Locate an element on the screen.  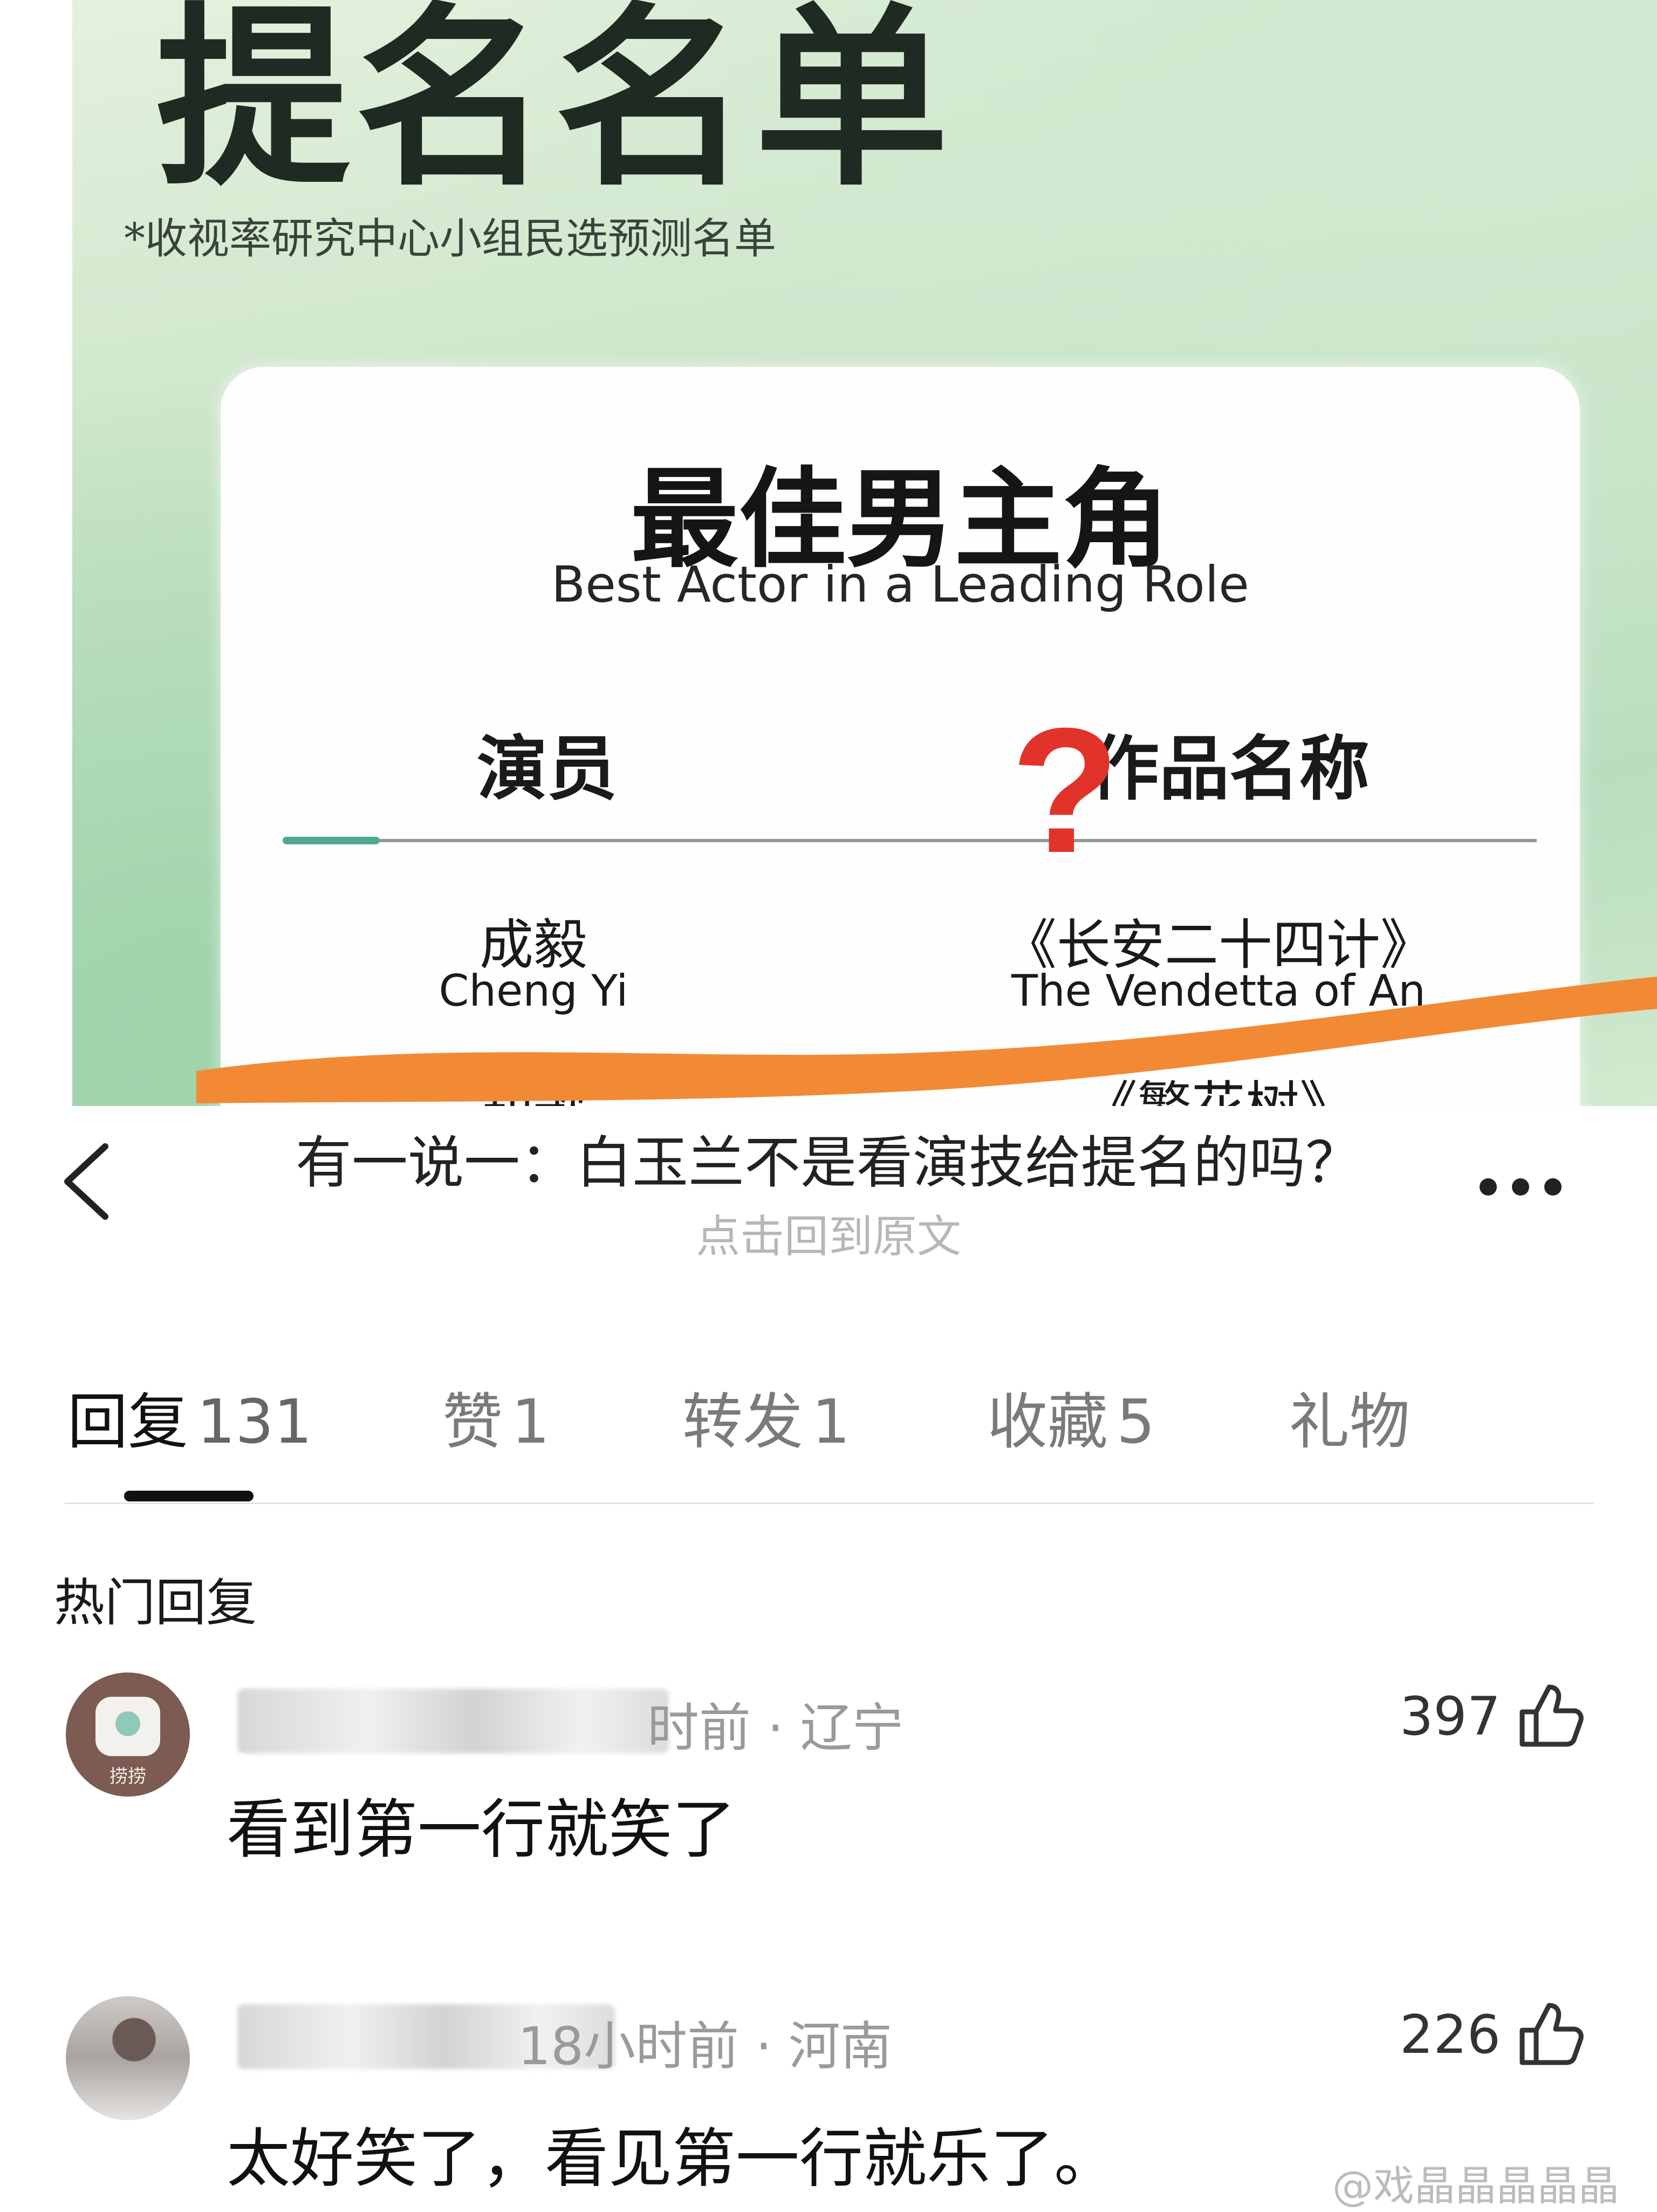
avatar is located at coordinates (128, 2058).